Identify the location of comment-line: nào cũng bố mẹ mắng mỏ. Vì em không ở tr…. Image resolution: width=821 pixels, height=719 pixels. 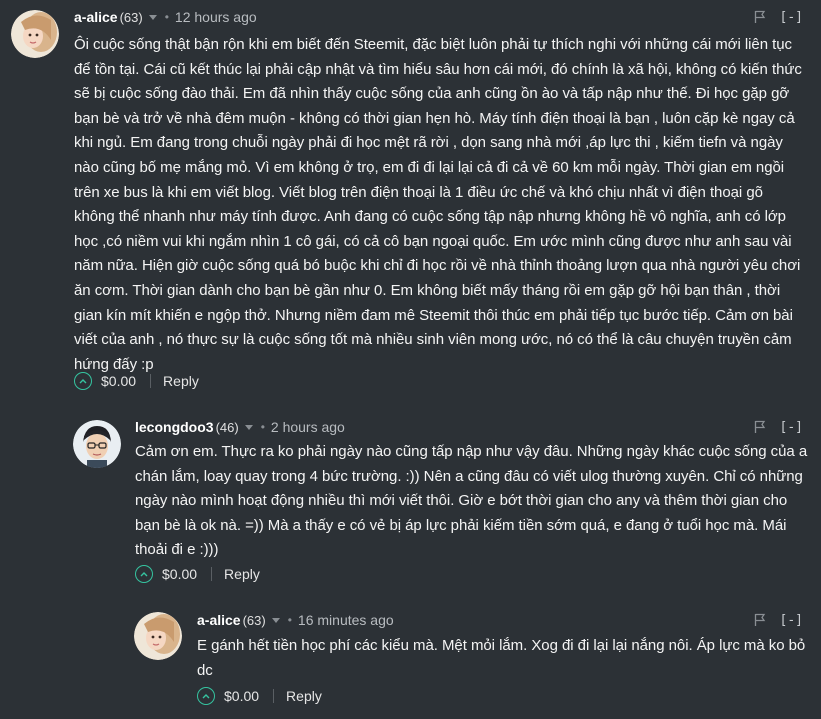
(429, 167).